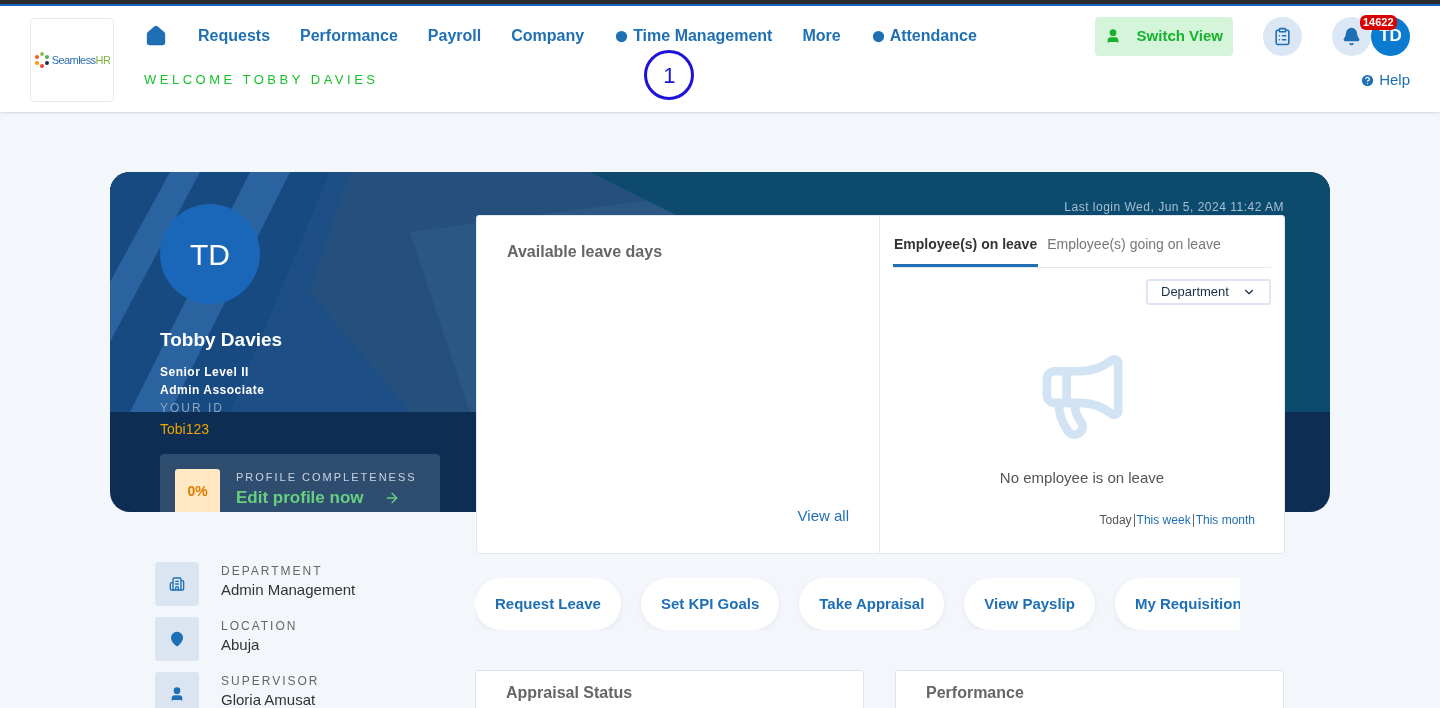 The height and width of the screenshot is (708, 1440). What do you see at coordinates (234, 36) in the screenshot?
I see `nav-link: Requests` at bounding box center [234, 36].